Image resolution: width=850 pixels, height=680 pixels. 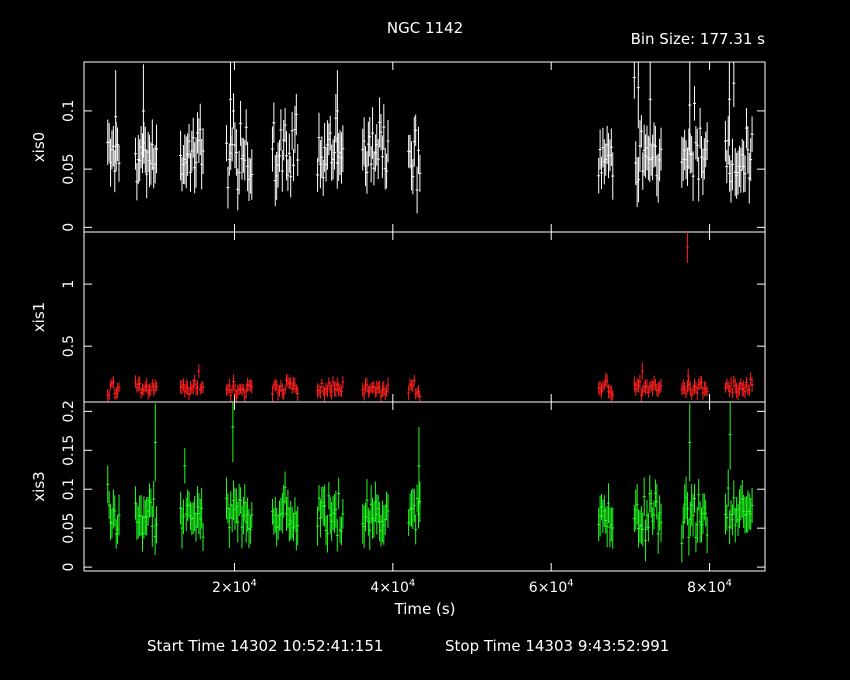 What do you see at coordinates (425, 28) in the screenshot?
I see `plot-title: NGC 1142` at bounding box center [425, 28].